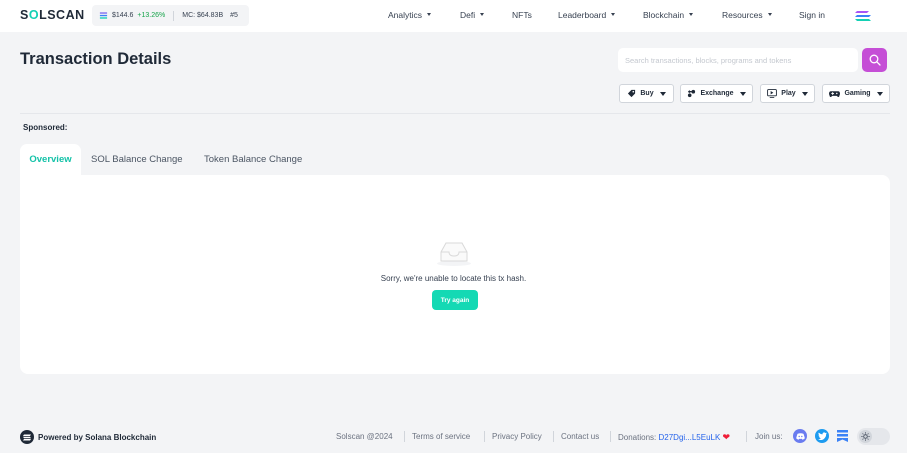 The image size is (907, 453). What do you see at coordinates (234, 15) in the screenshot?
I see `market-rank: #5` at bounding box center [234, 15].